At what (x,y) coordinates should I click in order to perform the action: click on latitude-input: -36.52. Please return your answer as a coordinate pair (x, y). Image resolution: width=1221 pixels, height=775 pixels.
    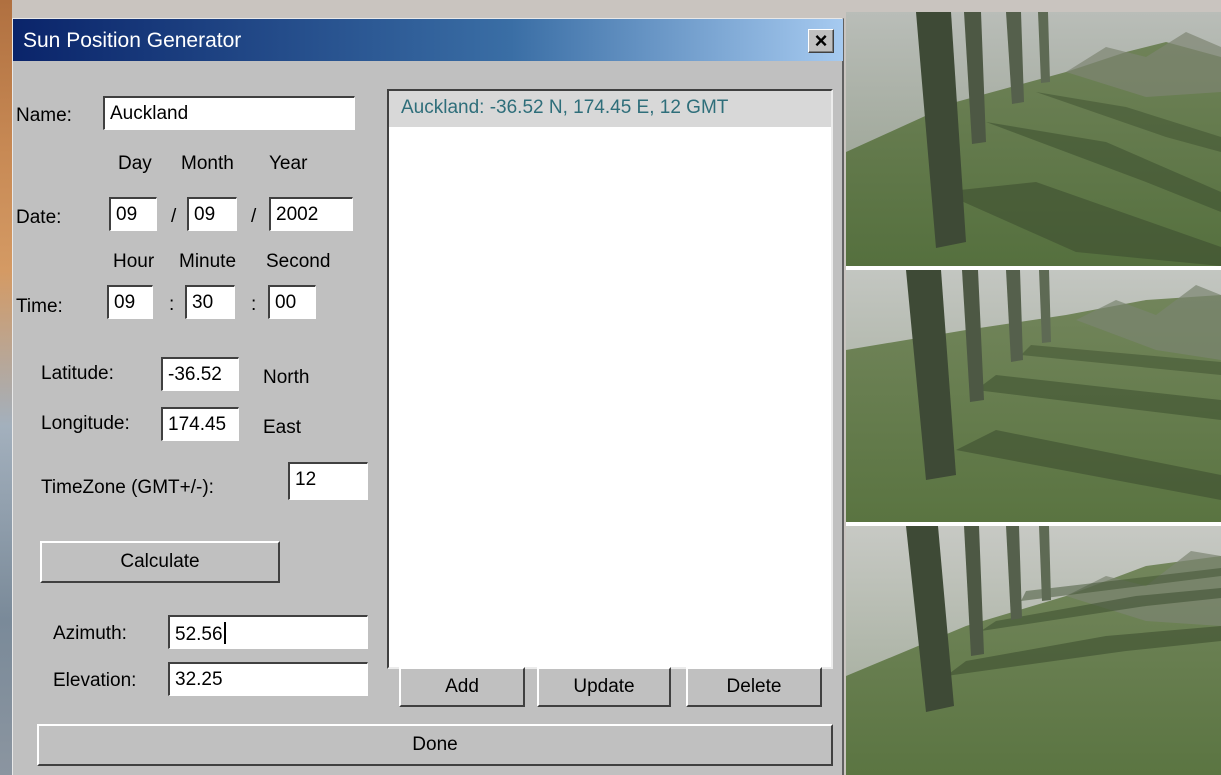
    Looking at the image, I should click on (200, 374).